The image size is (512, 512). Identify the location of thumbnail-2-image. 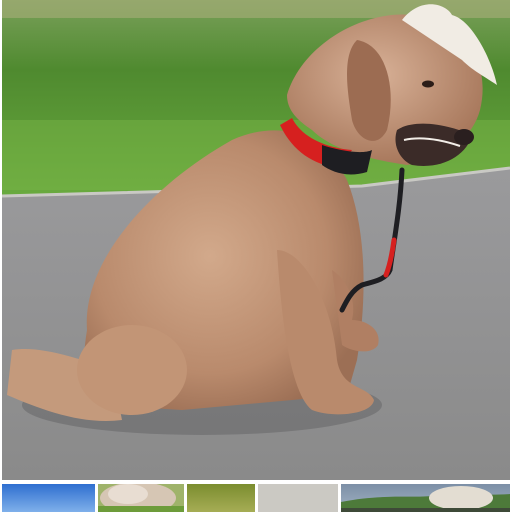
(141, 498).